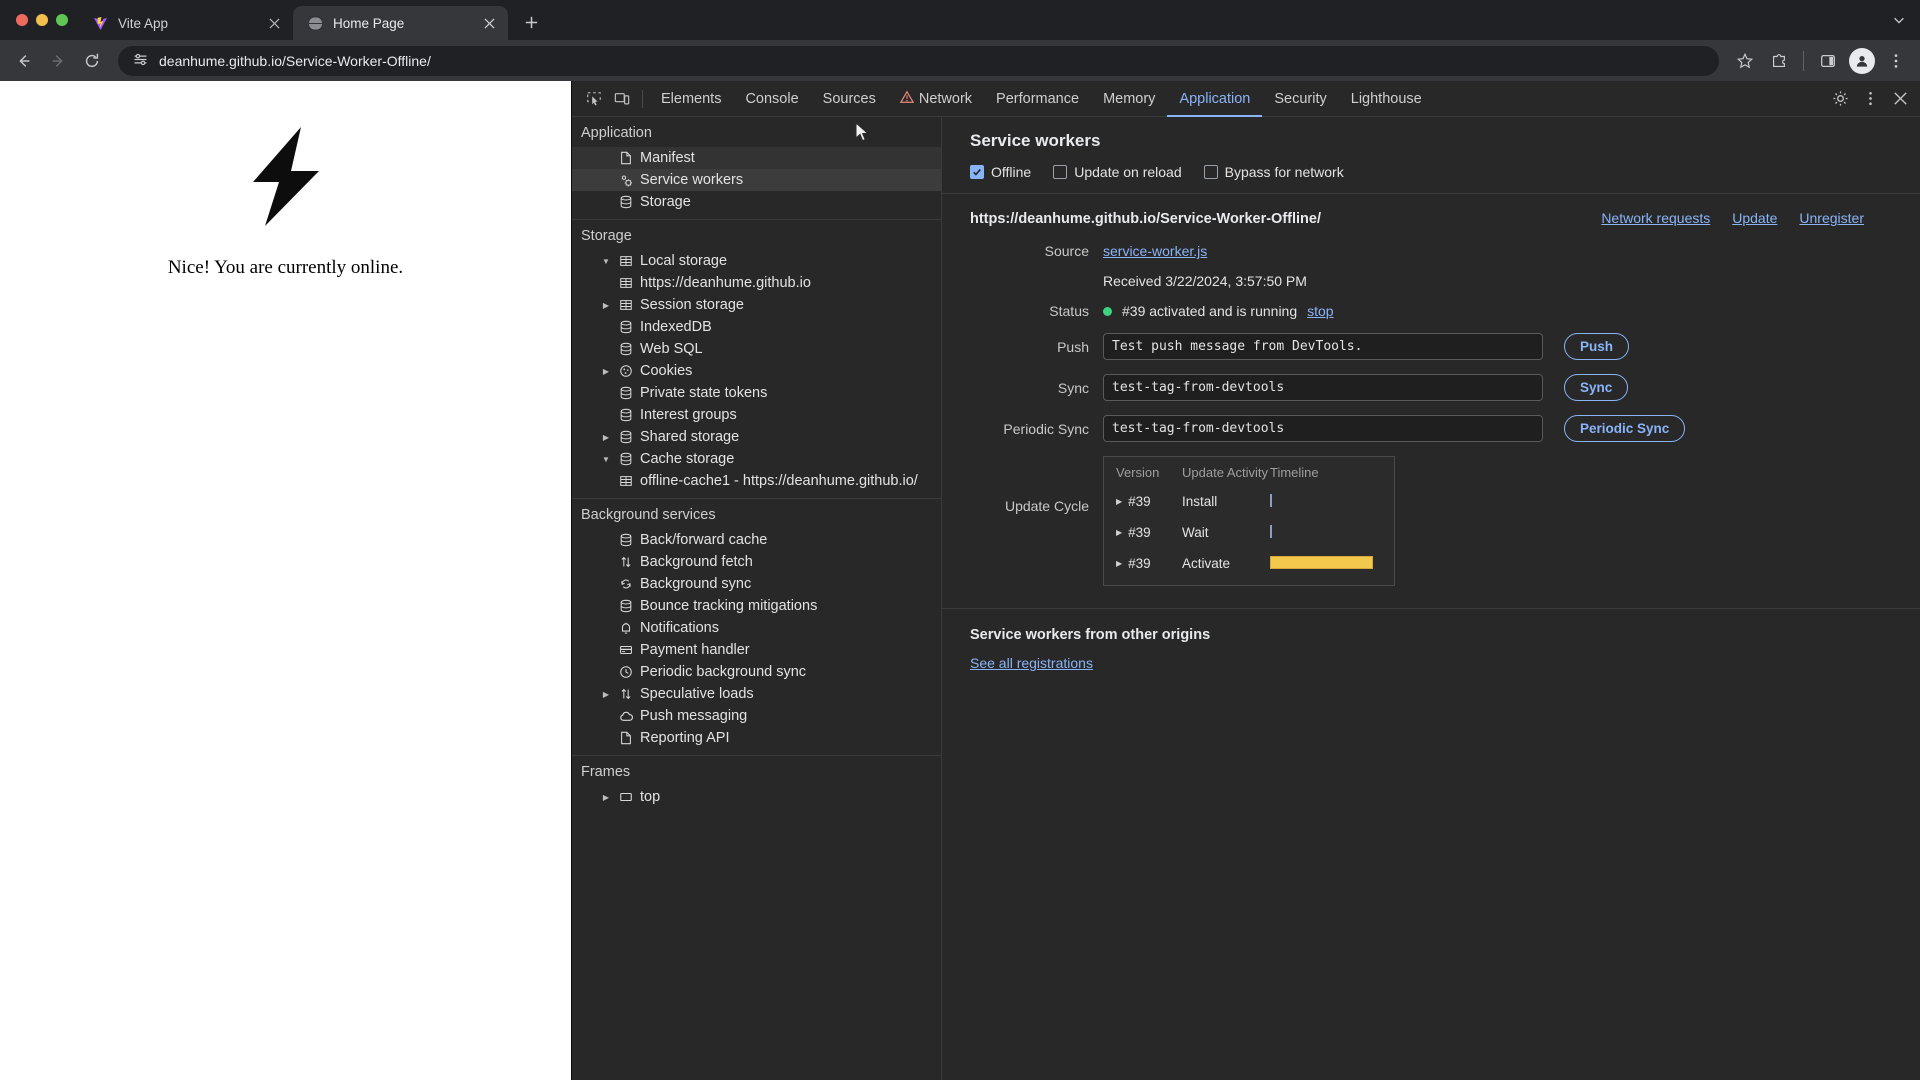  I want to click on bookmark-star-icon, so click(1745, 61).